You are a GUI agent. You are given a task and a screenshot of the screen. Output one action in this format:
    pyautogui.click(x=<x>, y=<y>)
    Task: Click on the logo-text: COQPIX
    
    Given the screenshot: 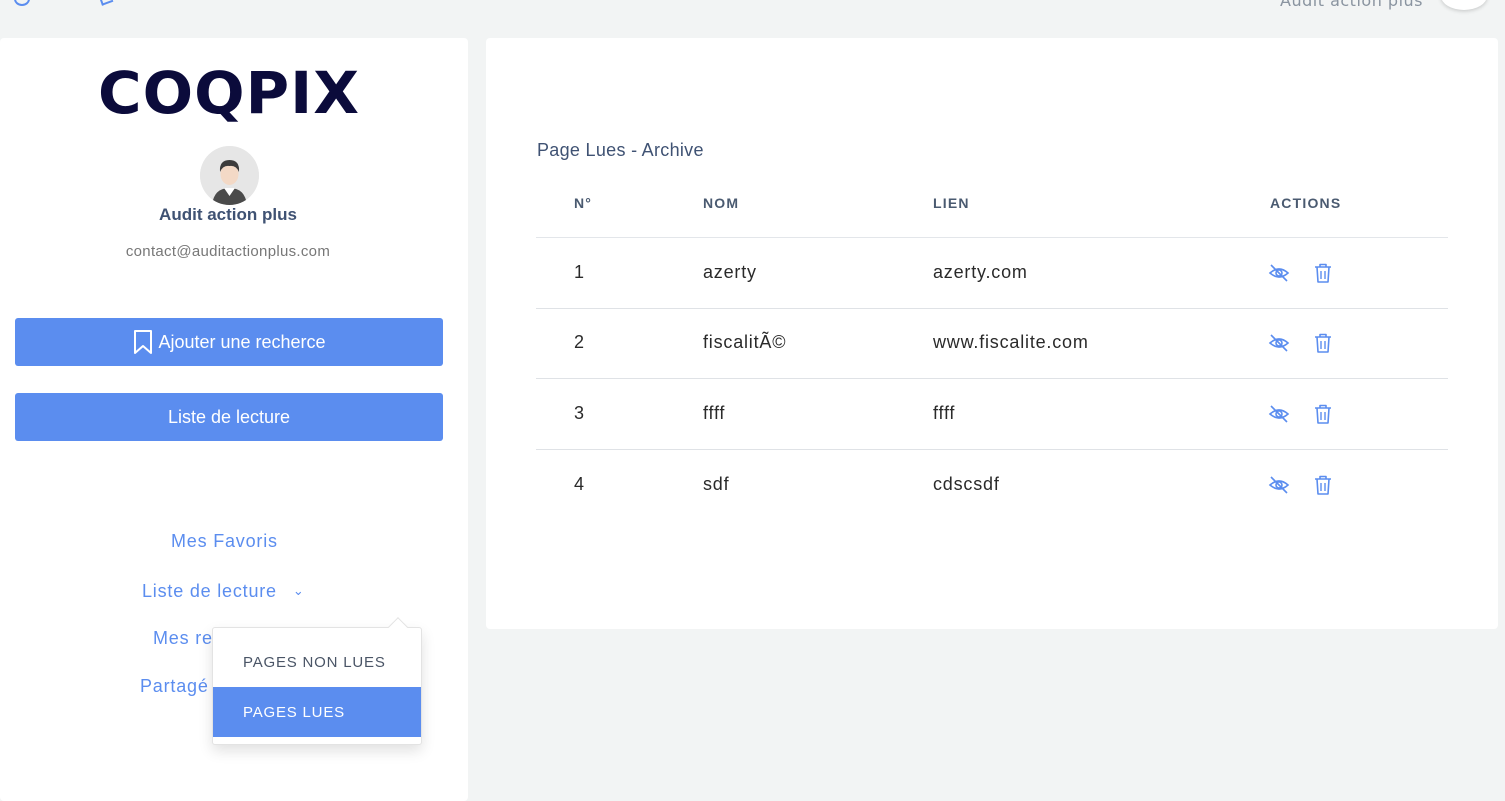 What is the action you would take?
    pyautogui.click(x=229, y=92)
    